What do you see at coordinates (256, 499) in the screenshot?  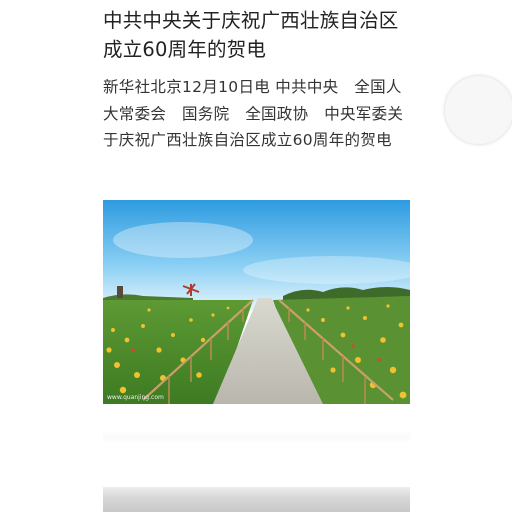 I see `next-article-image` at bounding box center [256, 499].